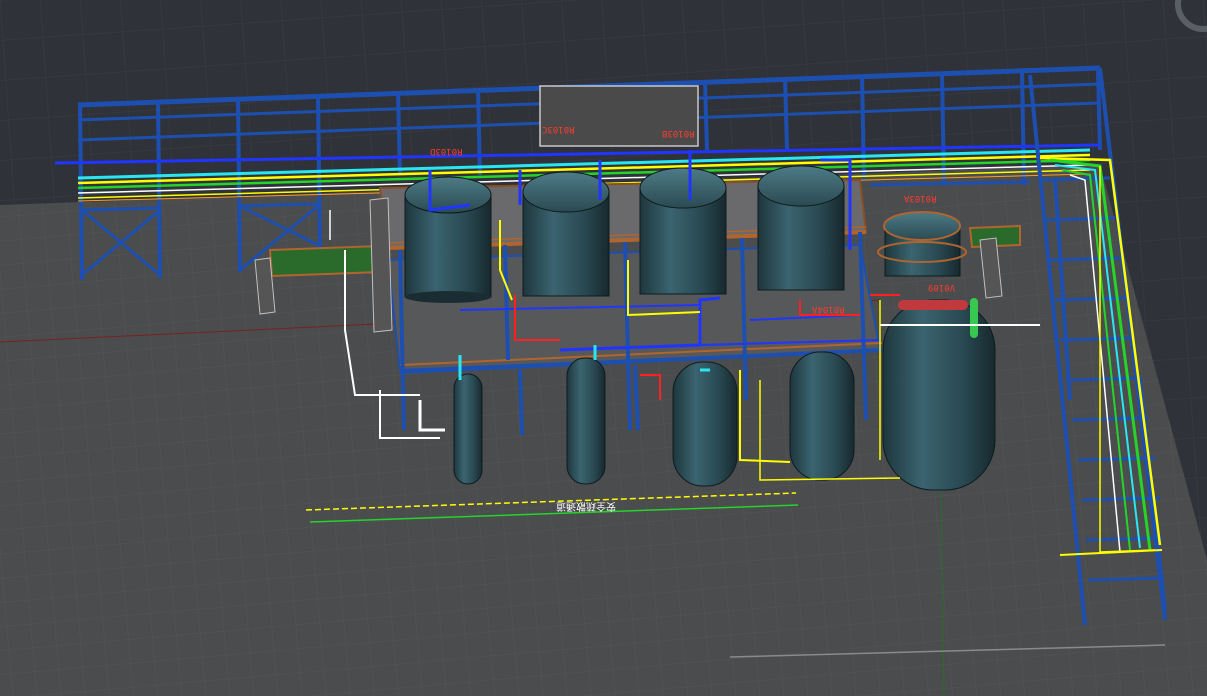  What do you see at coordinates (922, 244) in the screenshot?
I see `vessel-small-upper` at bounding box center [922, 244].